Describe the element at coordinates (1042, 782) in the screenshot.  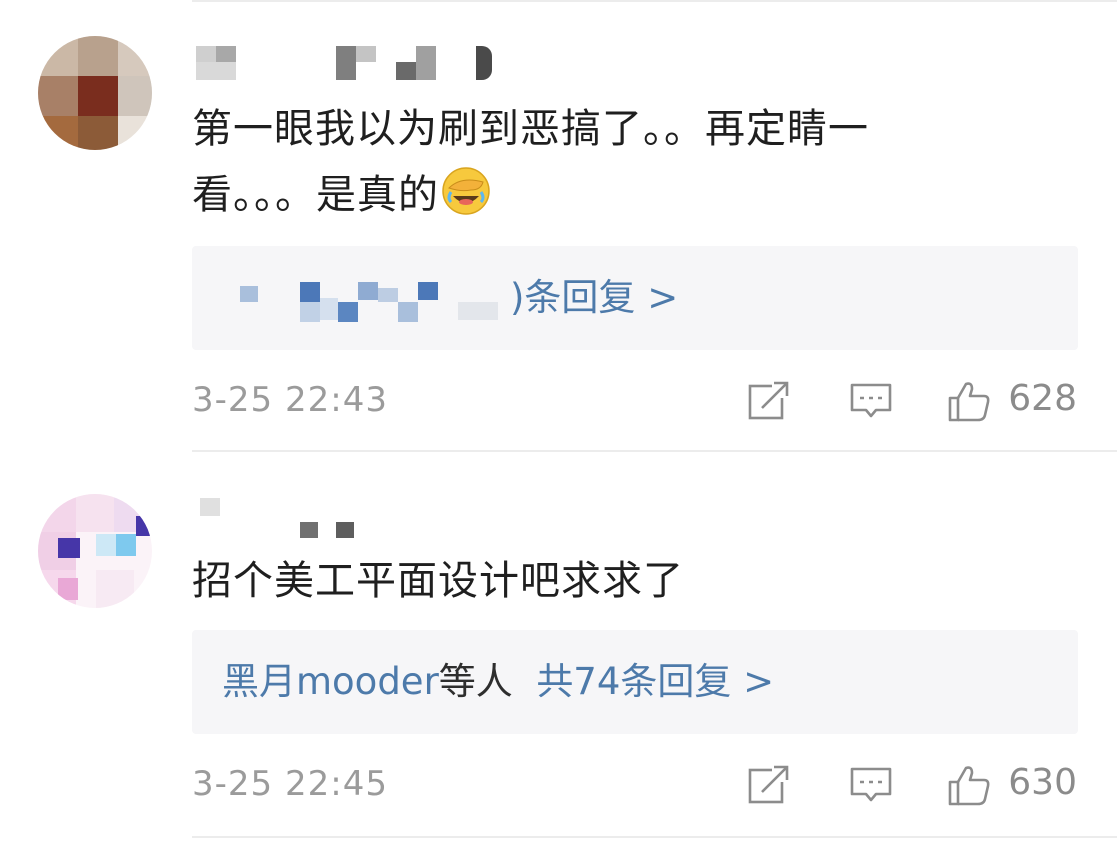
I see `like-count: 630` at that location.